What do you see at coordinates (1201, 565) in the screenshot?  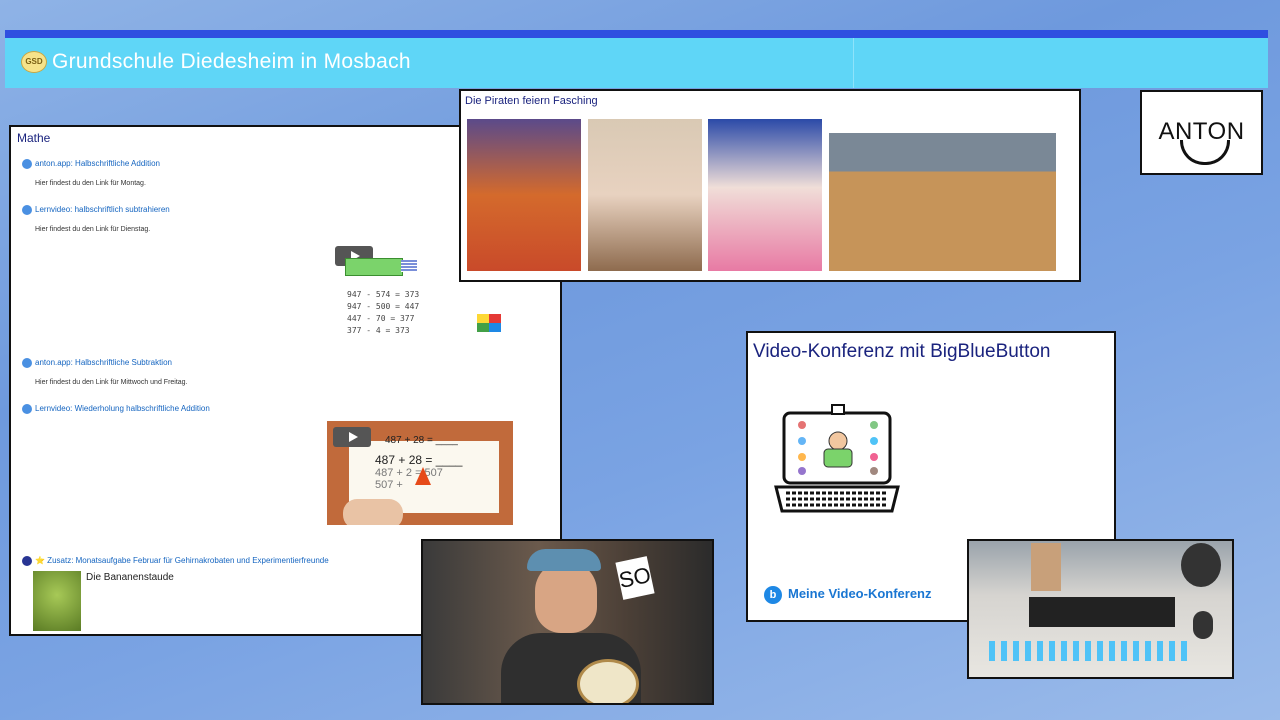 I see `speaker-graphic` at bounding box center [1201, 565].